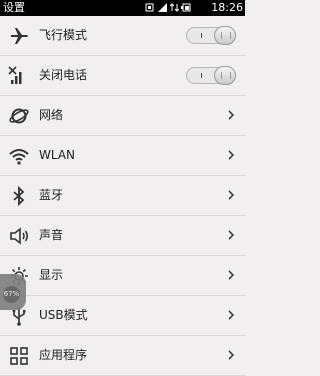 The width and height of the screenshot is (320, 376). I want to click on settings-item-label: 关闭电话, so click(63, 75).